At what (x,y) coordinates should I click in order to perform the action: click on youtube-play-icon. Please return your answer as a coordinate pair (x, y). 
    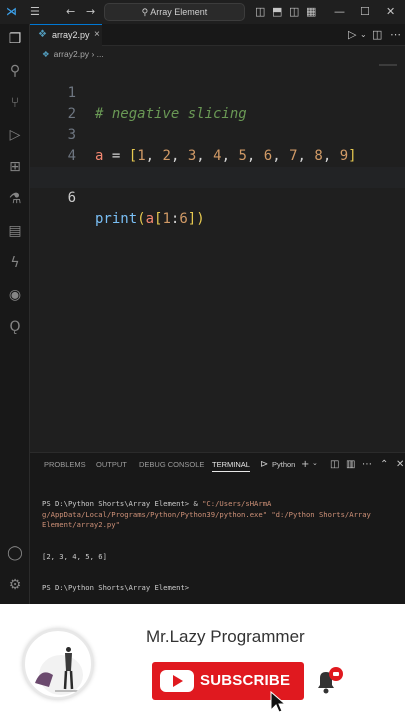
    Looking at the image, I should click on (177, 681).